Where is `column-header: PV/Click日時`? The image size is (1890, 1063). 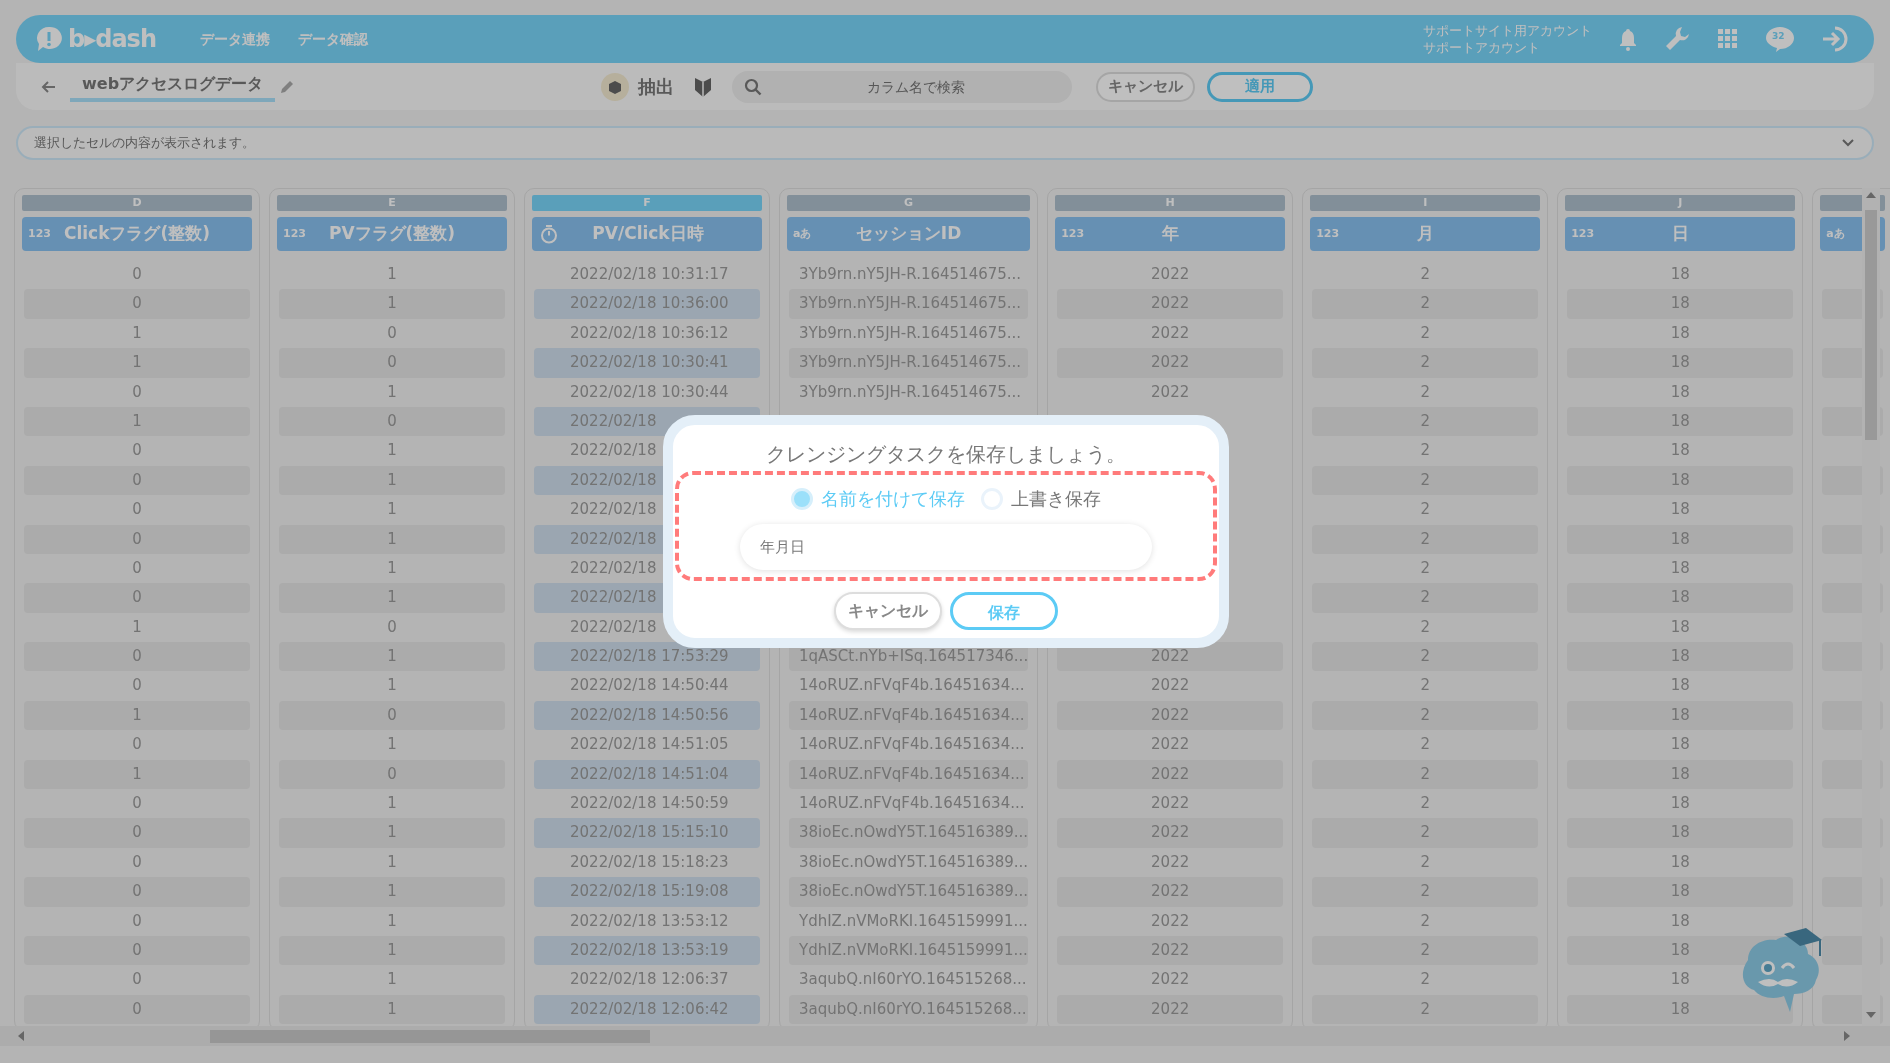 column-header: PV/Click日時 is located at coordinates (647, 234).